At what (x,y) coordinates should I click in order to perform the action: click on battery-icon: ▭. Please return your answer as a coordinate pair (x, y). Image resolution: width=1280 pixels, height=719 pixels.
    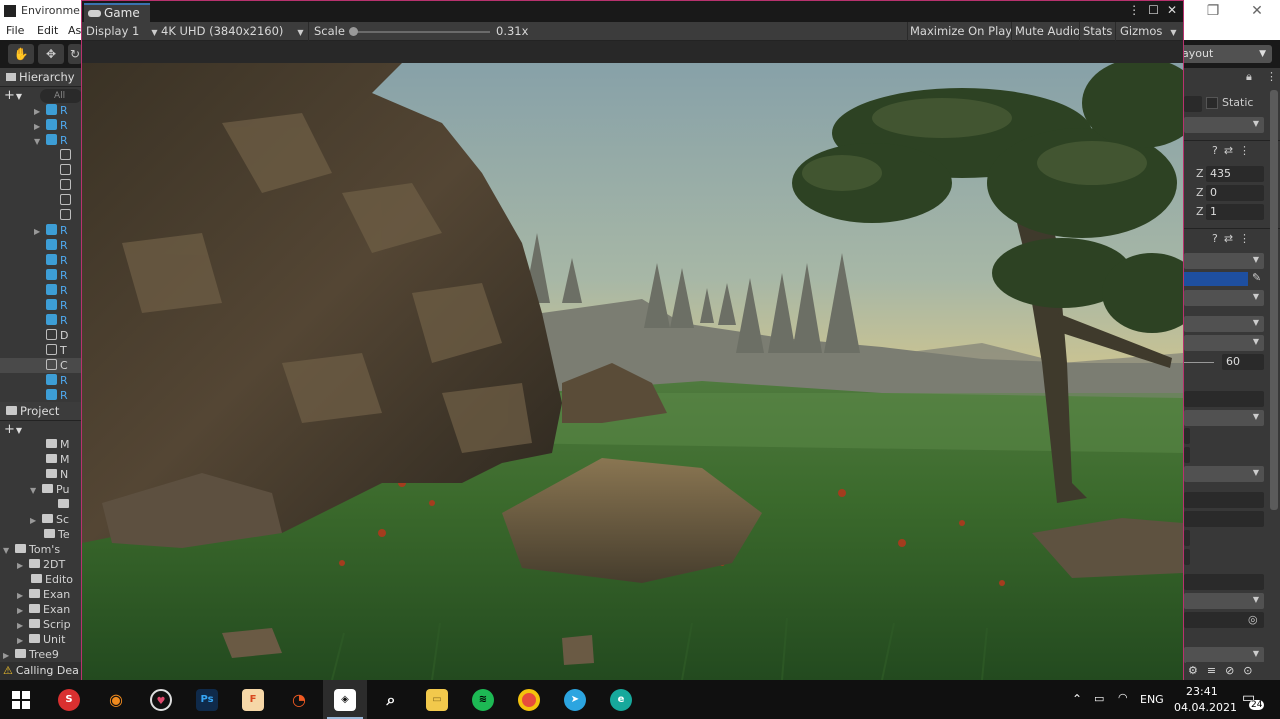
    Looking at the image, I should click on (1099, 698).